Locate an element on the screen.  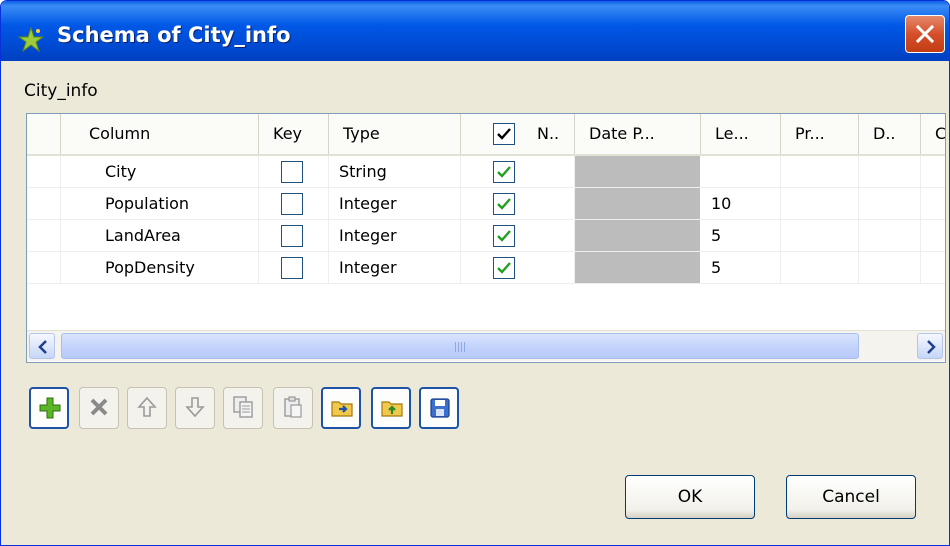
select-all-checkbox is located at coordinates (504, 134).